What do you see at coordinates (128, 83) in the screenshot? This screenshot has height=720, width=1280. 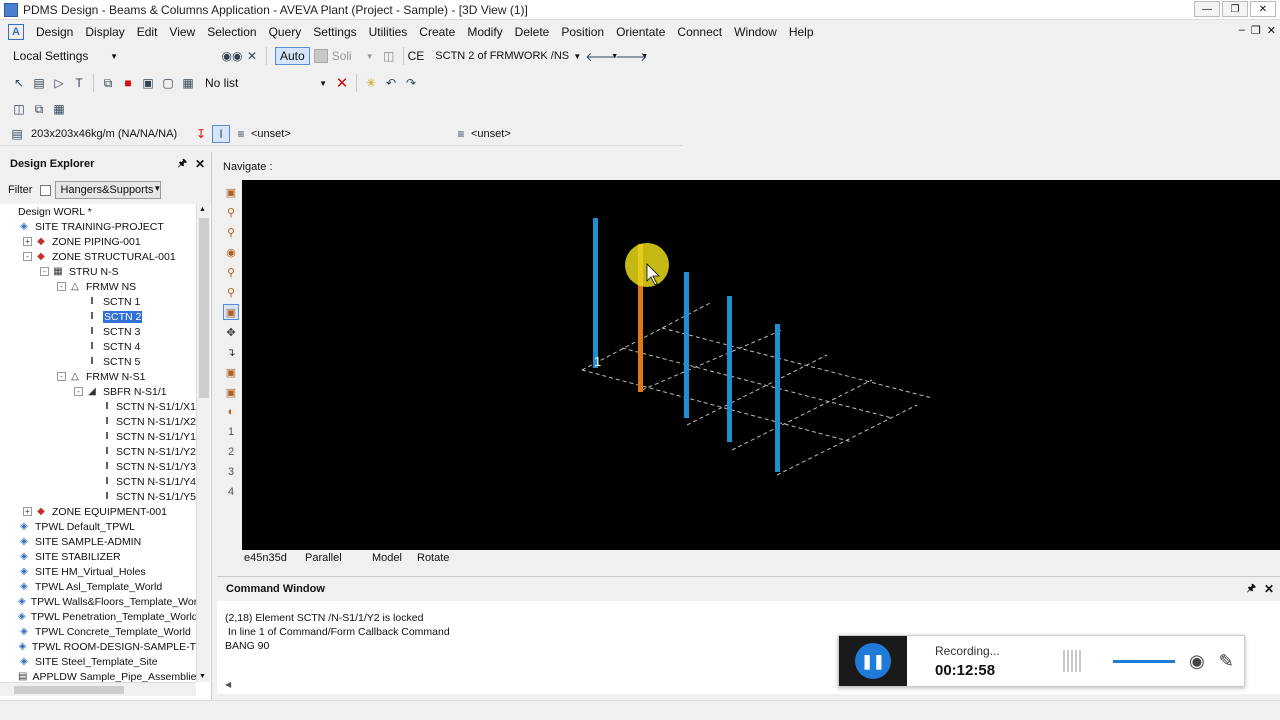 I see `save-icon: ■` at bounding box center [128, 83].